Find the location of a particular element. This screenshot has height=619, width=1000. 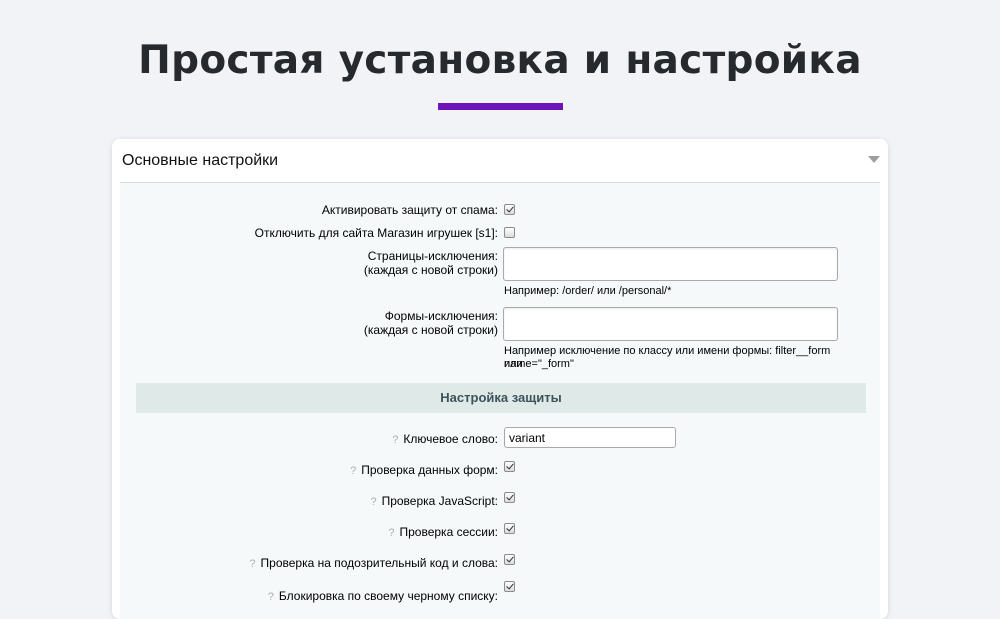

keyword-label-text: Ключевое слово: is located at coordinates (450, 439).